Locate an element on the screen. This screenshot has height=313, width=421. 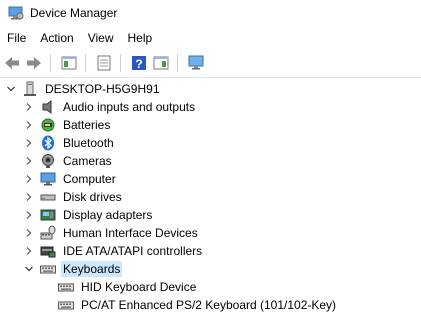
monitor-icon is located at coordinates (48, 179).